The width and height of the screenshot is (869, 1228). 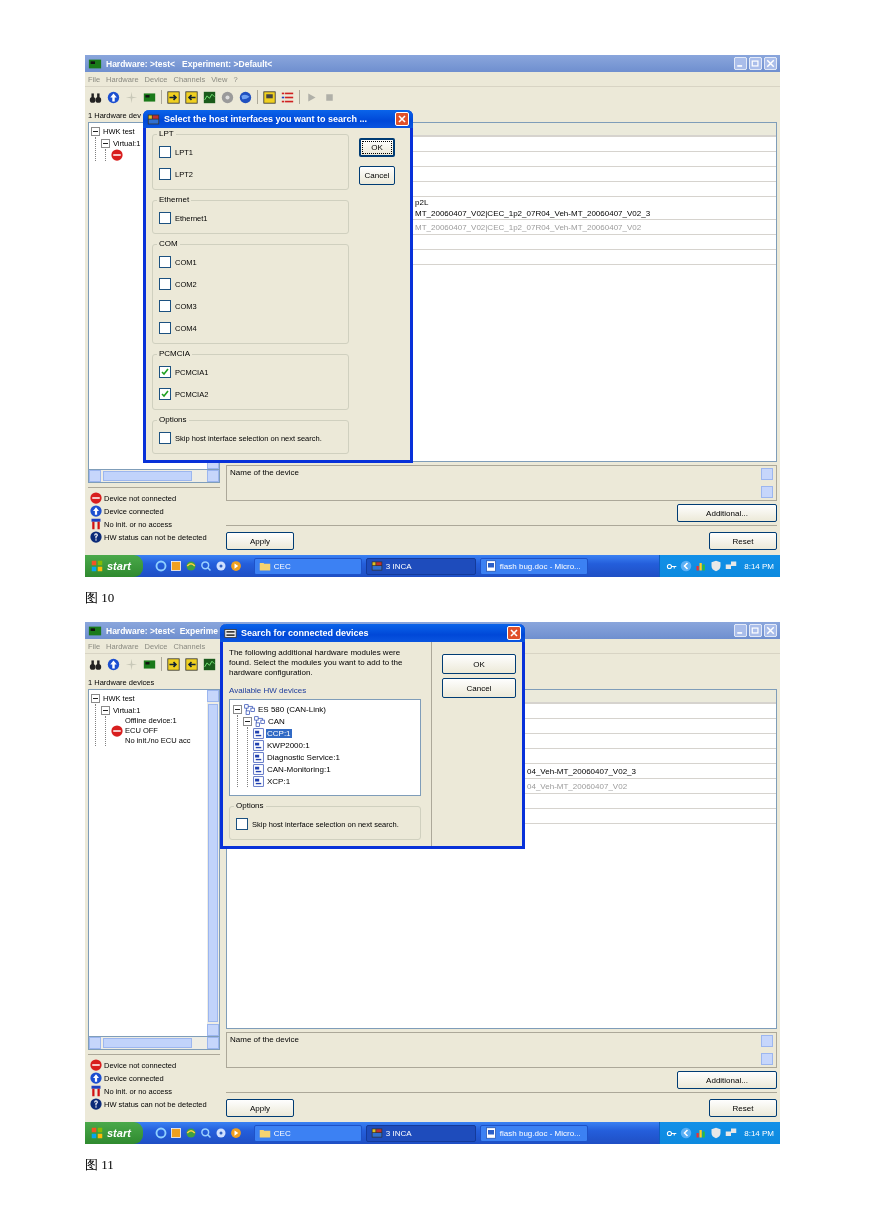 I want to click on globe-icon, so click(x=245, y=97).